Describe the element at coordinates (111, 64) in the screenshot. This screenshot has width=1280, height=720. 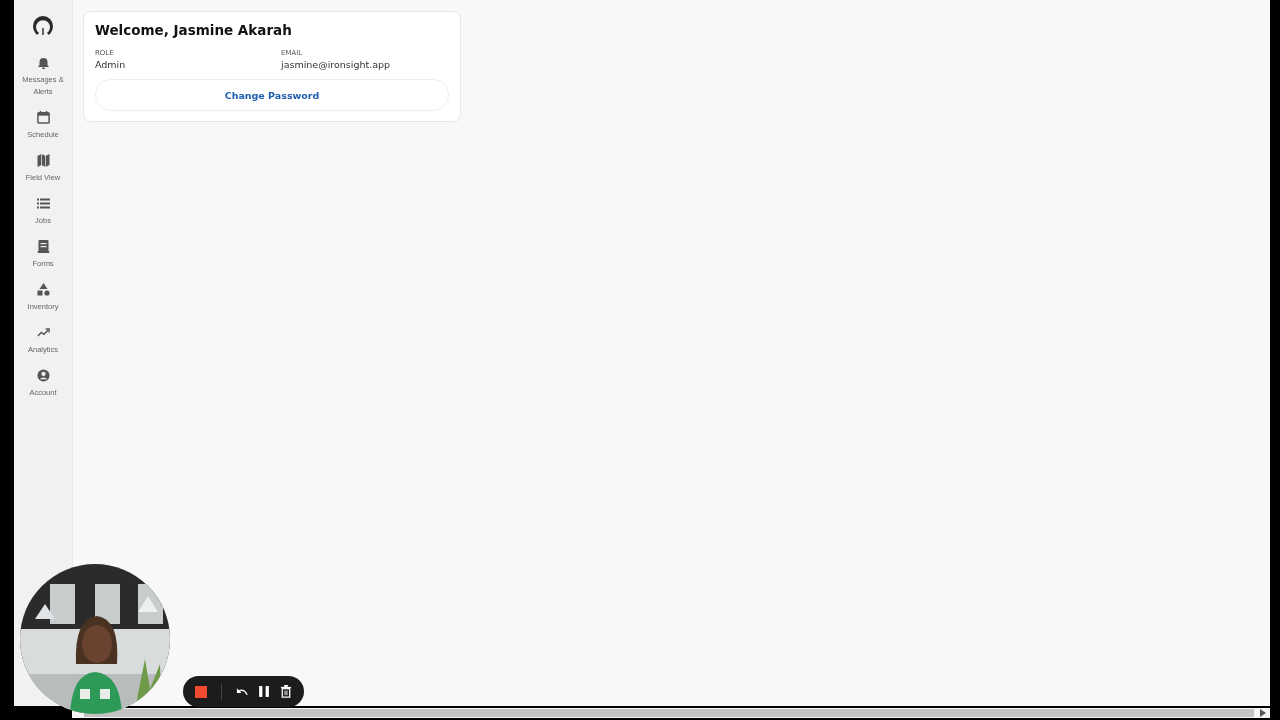
I see `field-value: Admin` at that location.